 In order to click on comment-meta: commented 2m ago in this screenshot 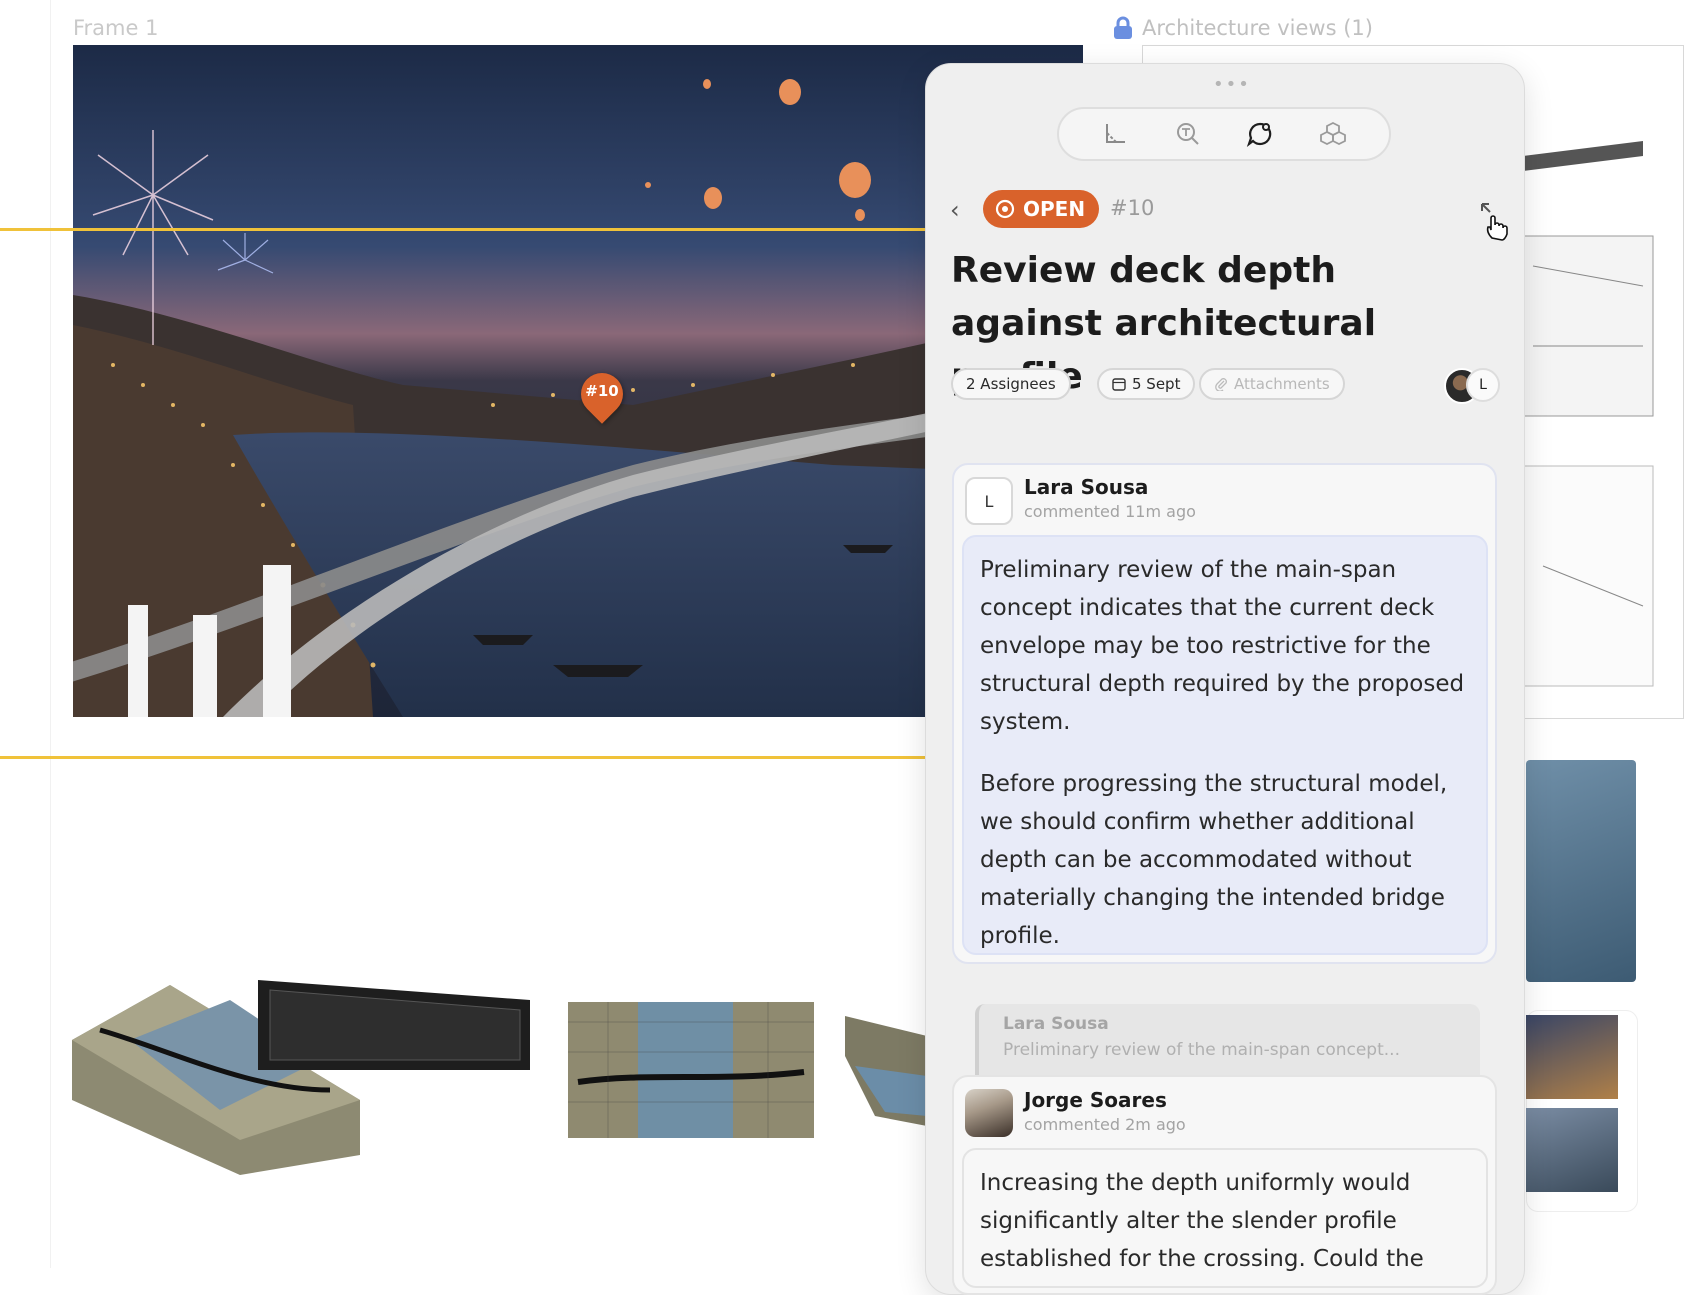, I will do `click(1105, 1124)`.